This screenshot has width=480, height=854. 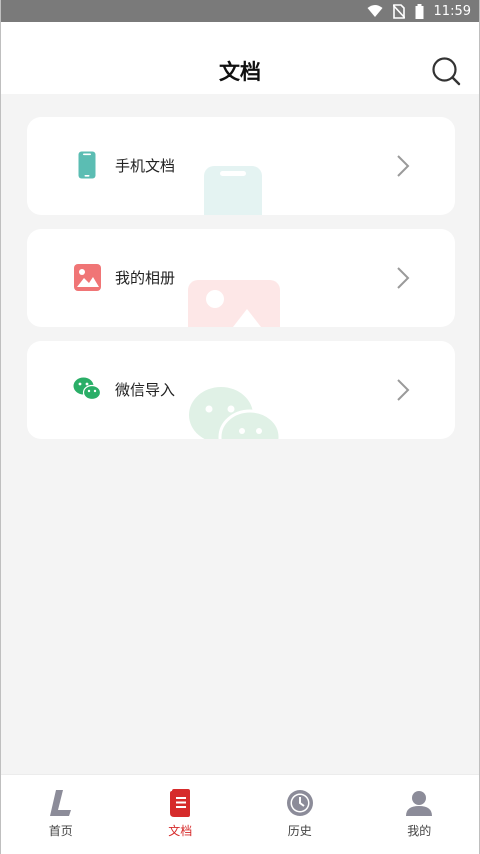 I want to click on tab-profile: 我的, so click(x=420, y=814).